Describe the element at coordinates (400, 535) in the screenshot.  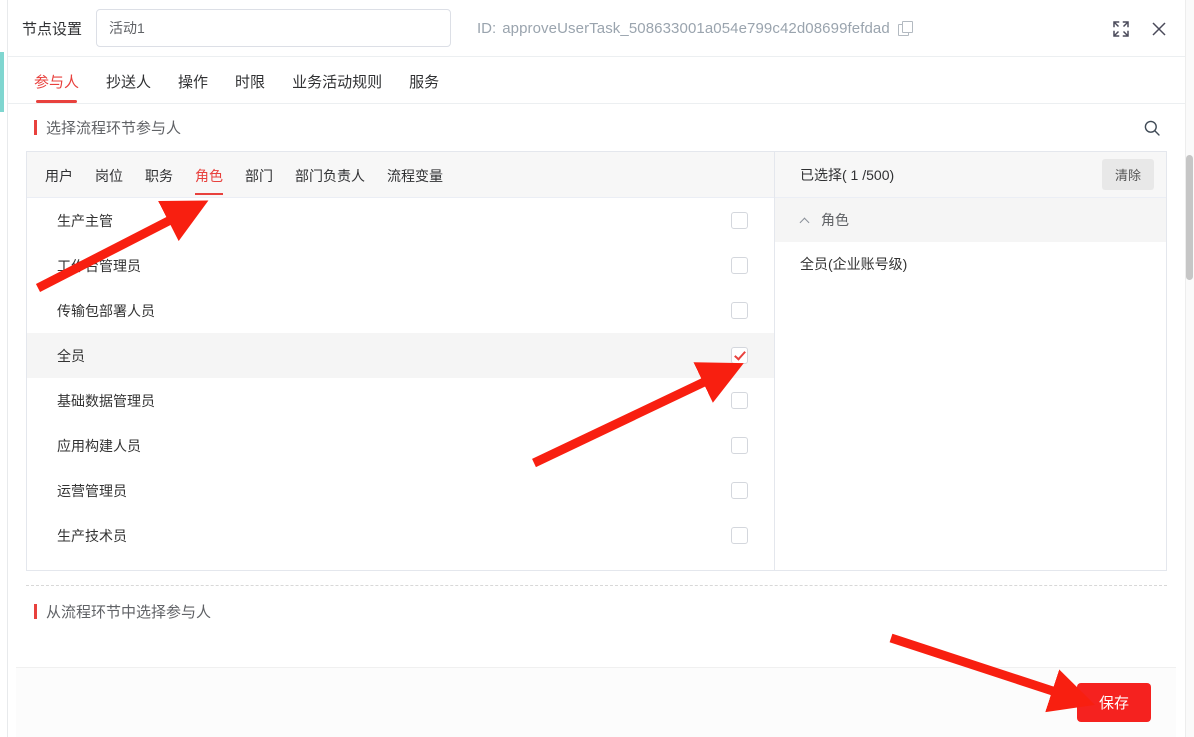
I see `list-item: 生产技术员` at that location.